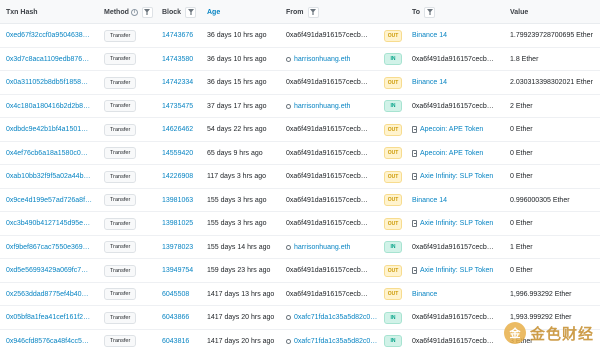 This screenshot has width=600, height=348. What do you see at coordinates (182, 59) in the screenshot?
I see `block-link: 14743580` at bounding box center [182, 59].